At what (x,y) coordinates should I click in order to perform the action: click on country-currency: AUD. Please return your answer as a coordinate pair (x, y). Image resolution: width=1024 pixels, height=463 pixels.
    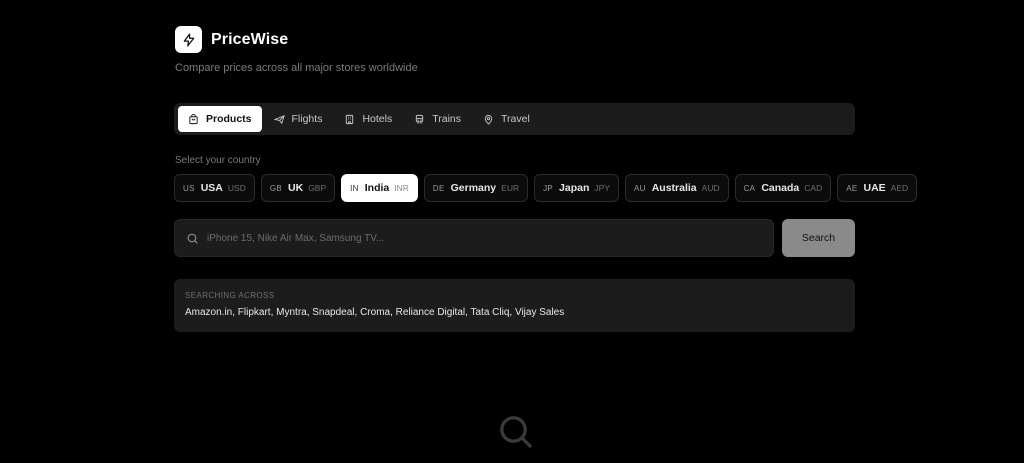
    Looking at the image, I should click on (710, 188).